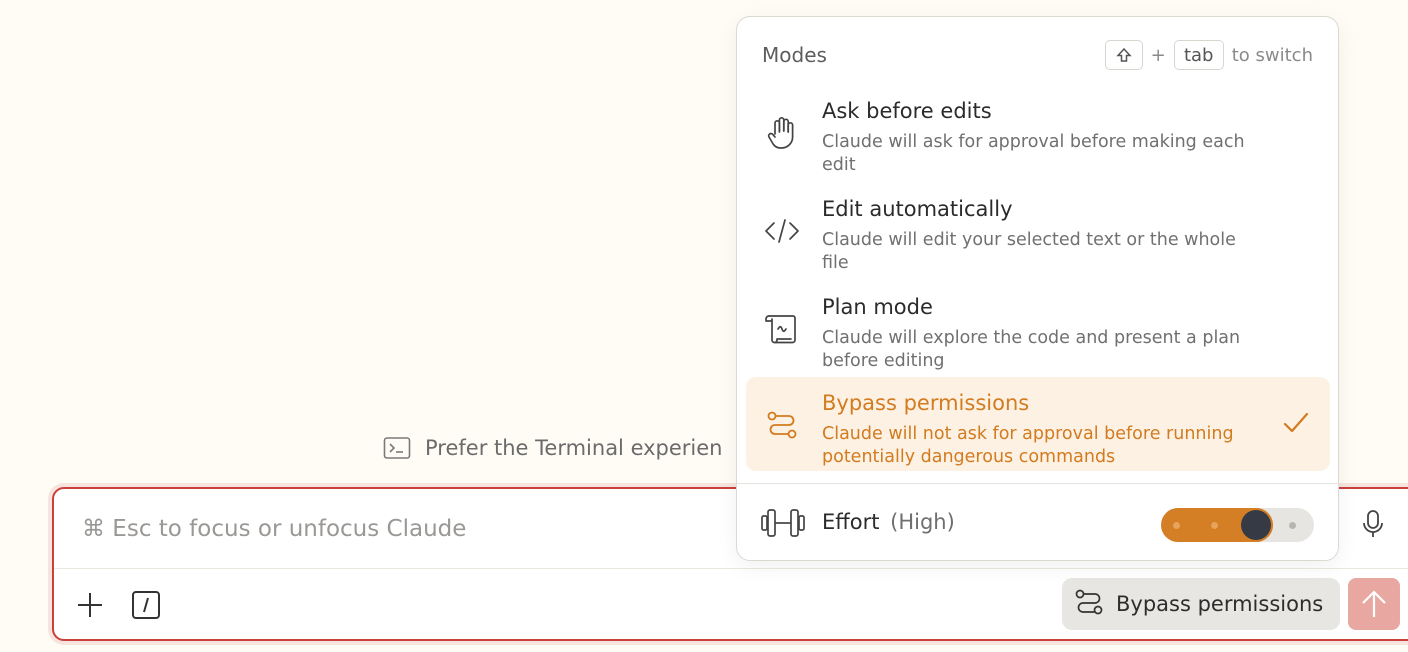  I want to click on add-attachment-button, so click(90, 605).